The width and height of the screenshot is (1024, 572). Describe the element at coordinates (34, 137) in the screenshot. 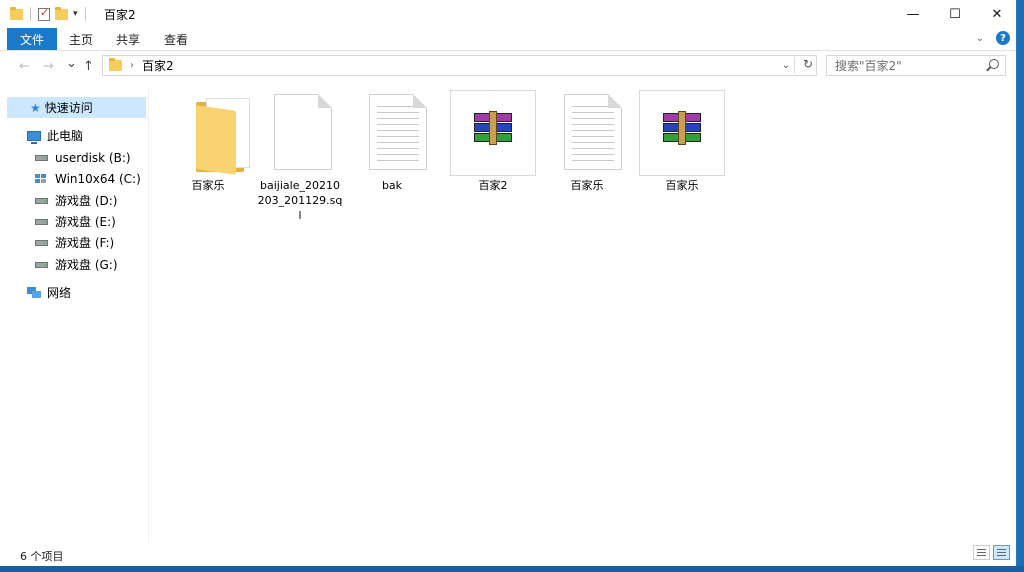

I see `computer-icon` at that location.